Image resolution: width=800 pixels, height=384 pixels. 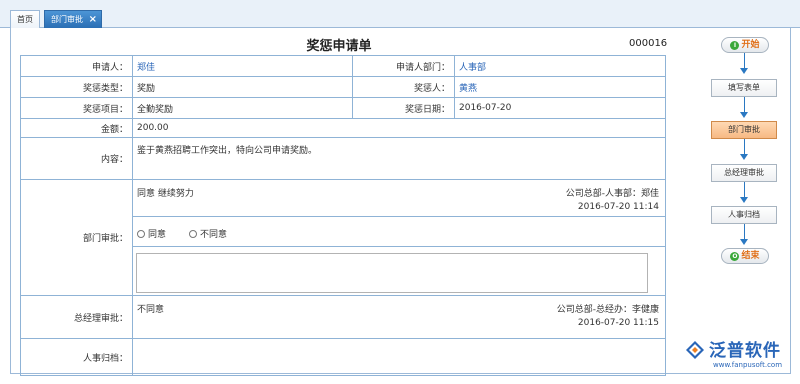 I want to click on form-row-content: 内容： 鉴于黄燕招聘工作突出，特向公司申请奖励。, so click(x=343, y=159).